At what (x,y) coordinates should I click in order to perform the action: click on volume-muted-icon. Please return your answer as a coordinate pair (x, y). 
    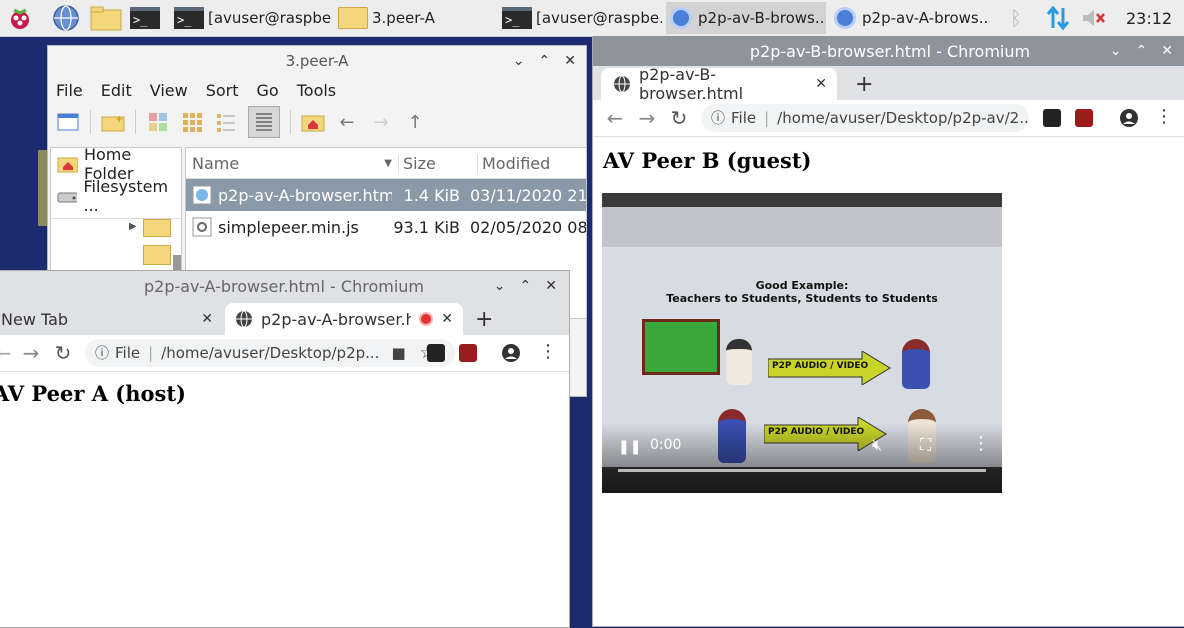
    Looking at the image, I should click on (1094, 20).